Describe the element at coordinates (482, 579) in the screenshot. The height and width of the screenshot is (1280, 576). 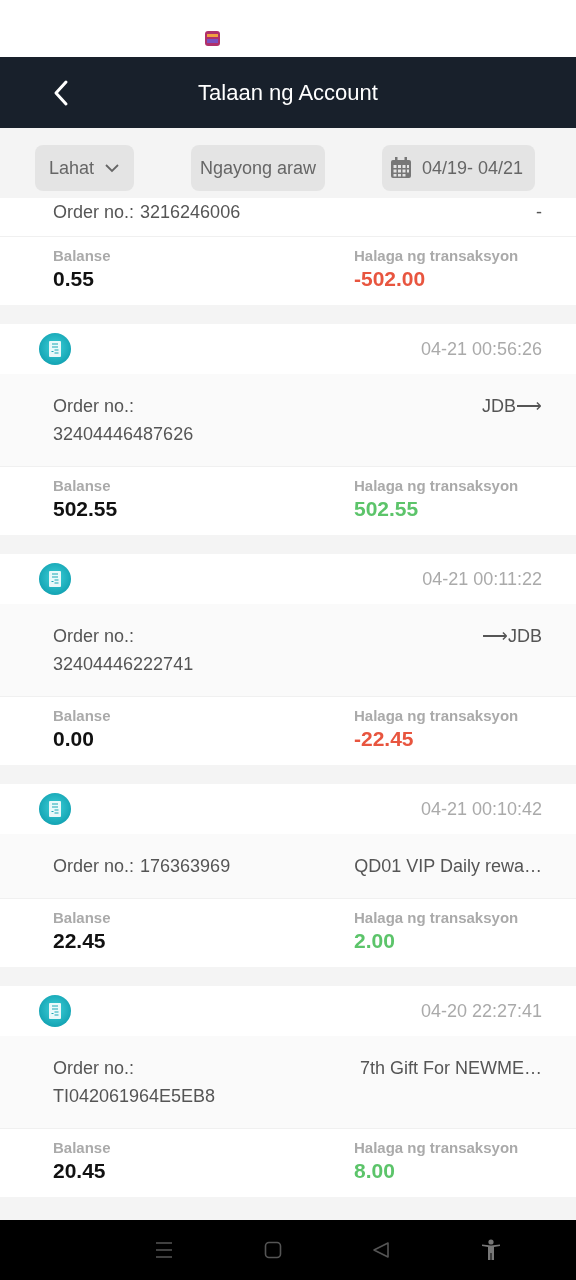
I see `transaction-time: 04-21 00:11:22` at that location.